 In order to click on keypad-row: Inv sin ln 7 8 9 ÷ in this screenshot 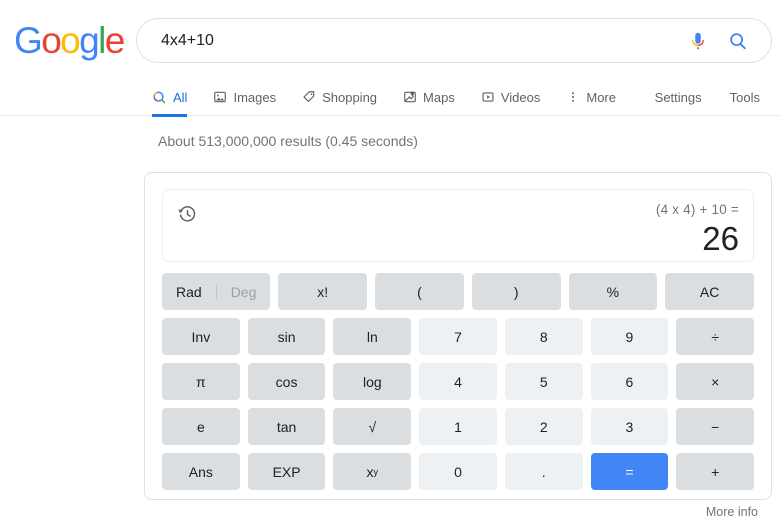, I will do `click(458, 336)`.